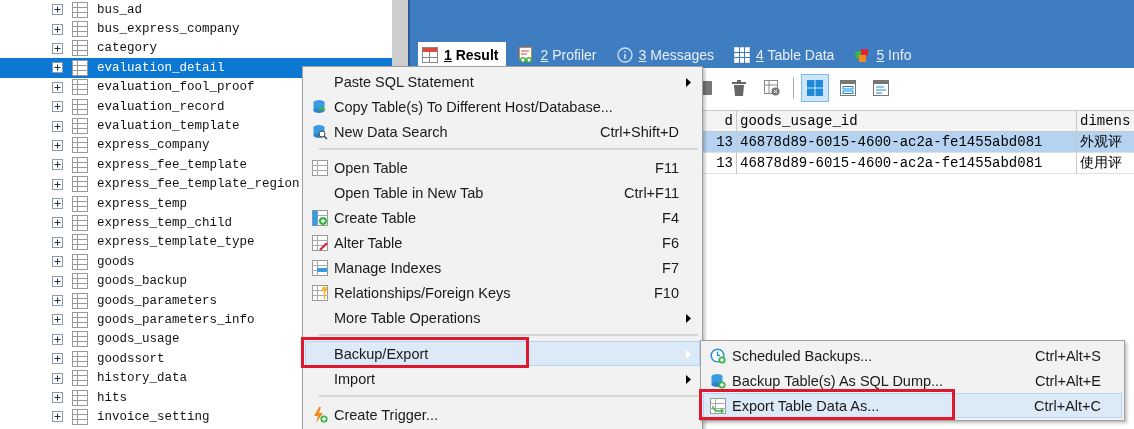 The width and height of the screenshot is (1134, 429). Describe the element at coordinates (462, 55) in the screenshot. I see `result-tab: 1 Result` at that location.